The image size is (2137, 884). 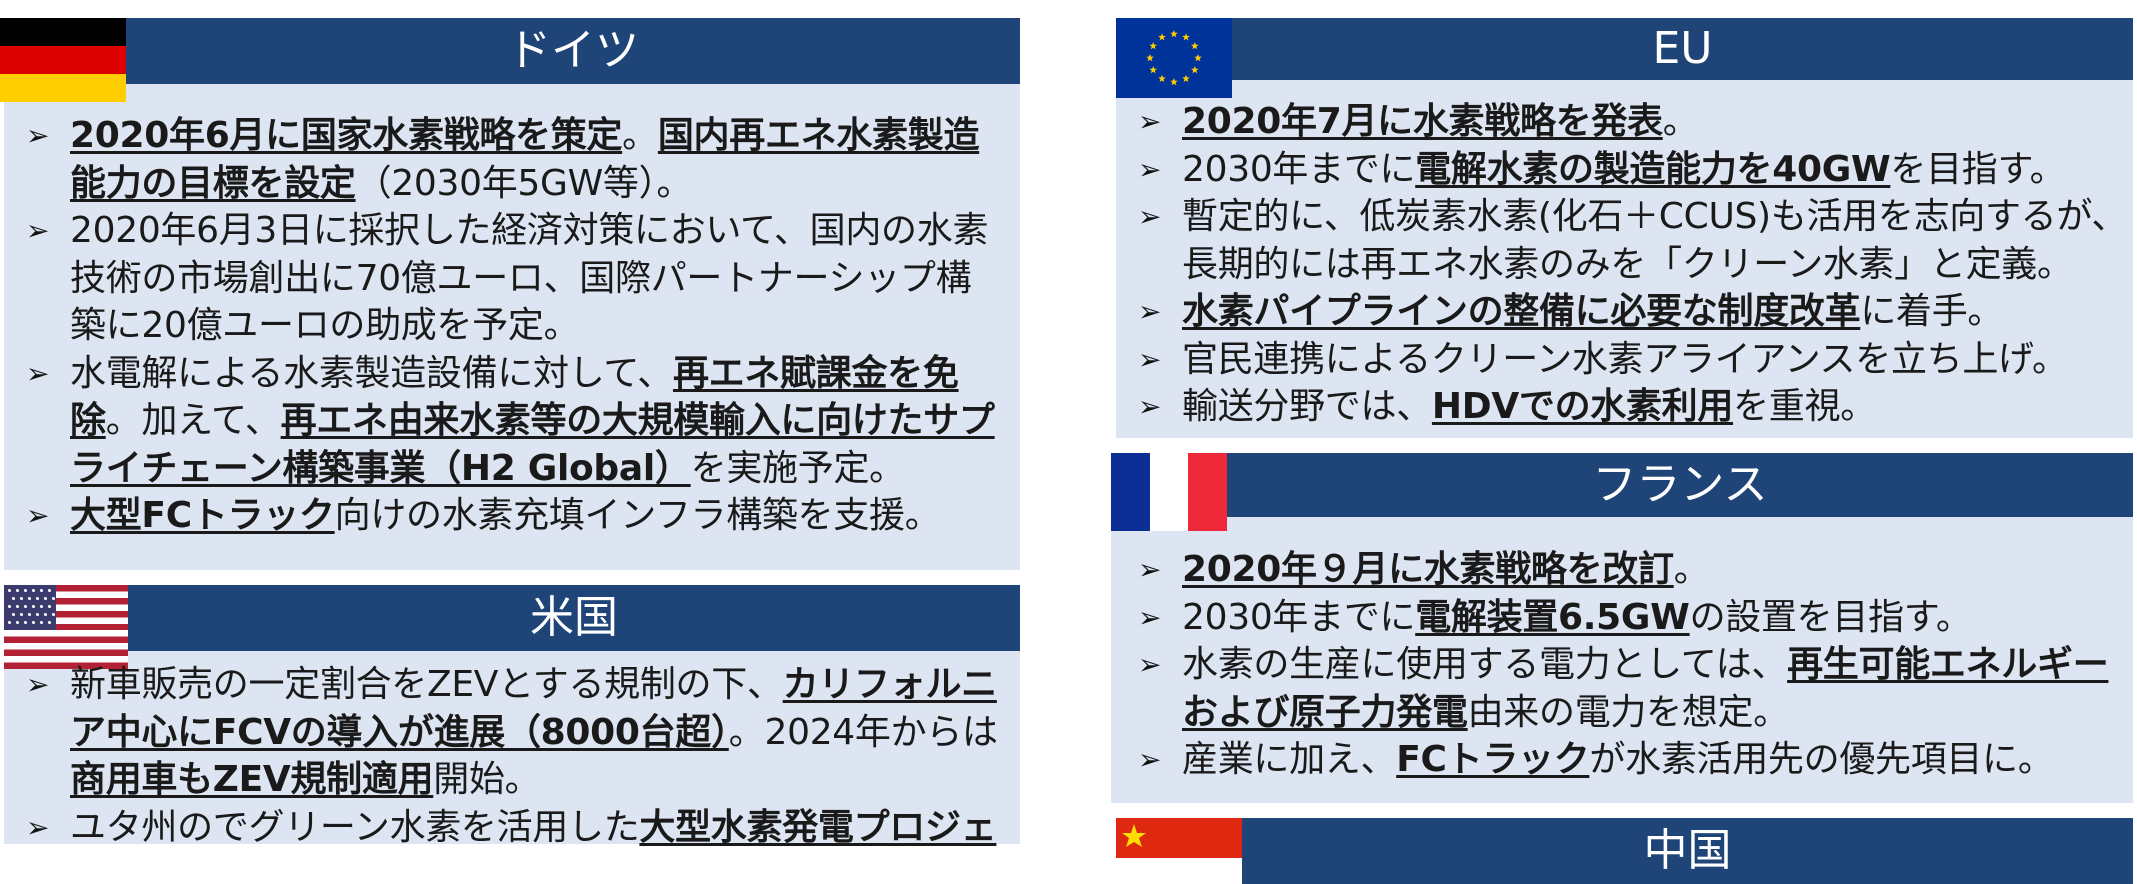 I want to click on china-title: 中国, so click(x=1687, y=850).